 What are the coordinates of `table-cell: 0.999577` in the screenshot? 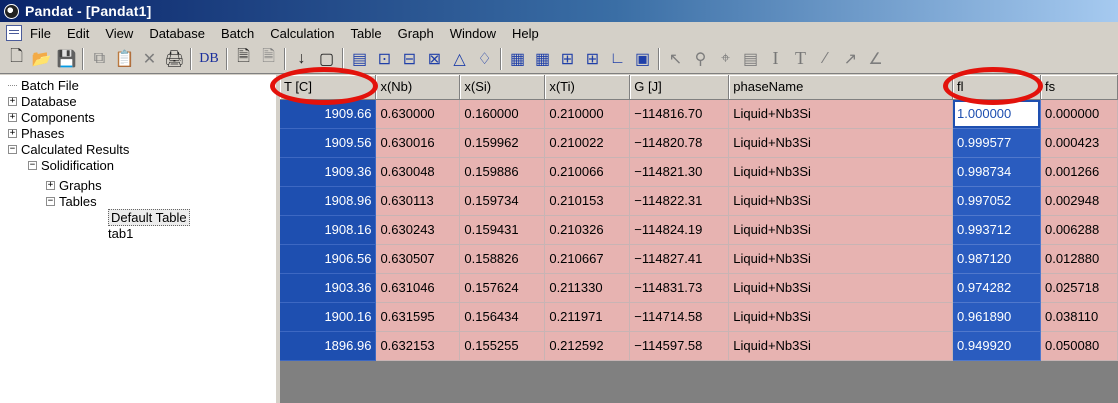 It's located at (996, 143).